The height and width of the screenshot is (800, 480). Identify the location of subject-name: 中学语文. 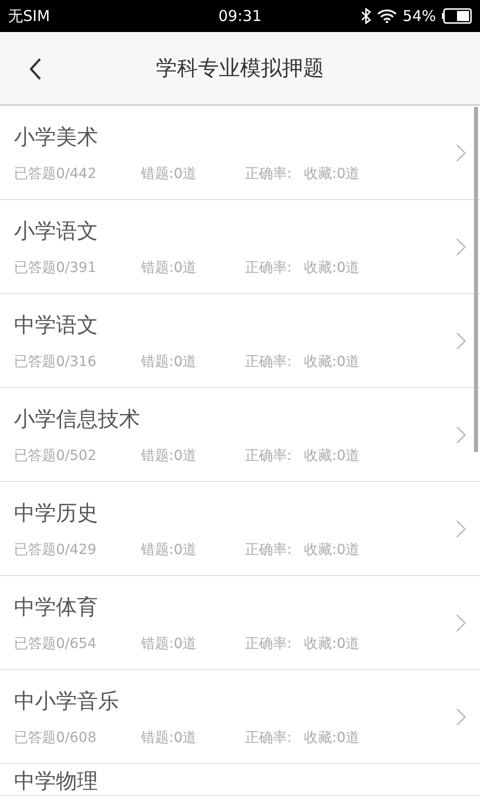
(56, 325).